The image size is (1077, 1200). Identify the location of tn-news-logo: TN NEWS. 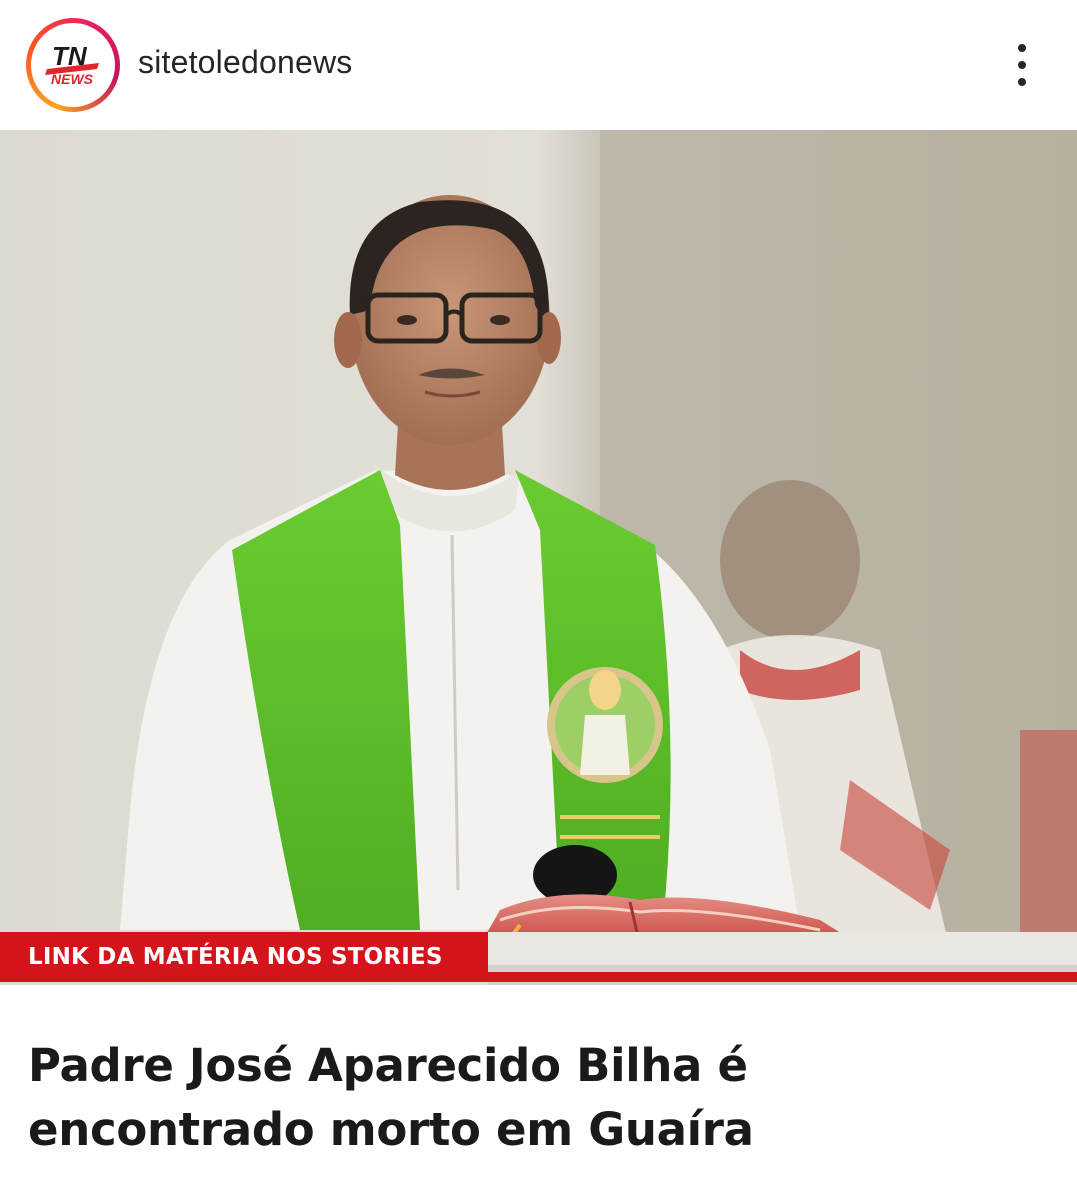
(73, 65).